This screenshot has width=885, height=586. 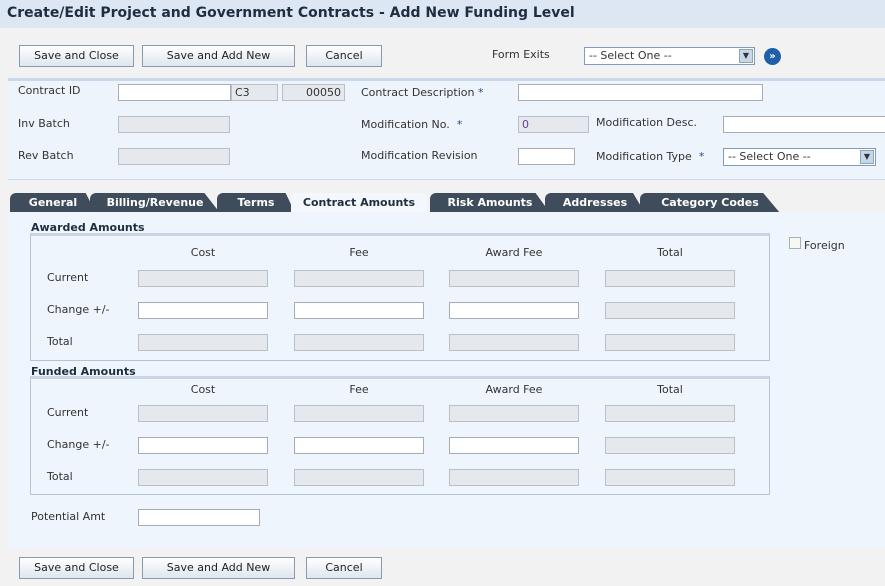 I want to click on tab-terms: Terms, so click(x=256, y=203).